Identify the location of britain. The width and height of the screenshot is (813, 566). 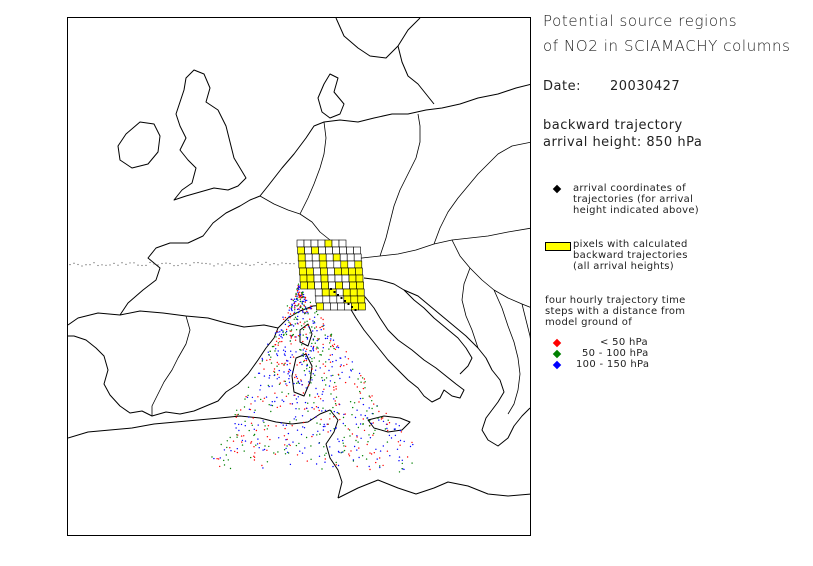
(210, 135).